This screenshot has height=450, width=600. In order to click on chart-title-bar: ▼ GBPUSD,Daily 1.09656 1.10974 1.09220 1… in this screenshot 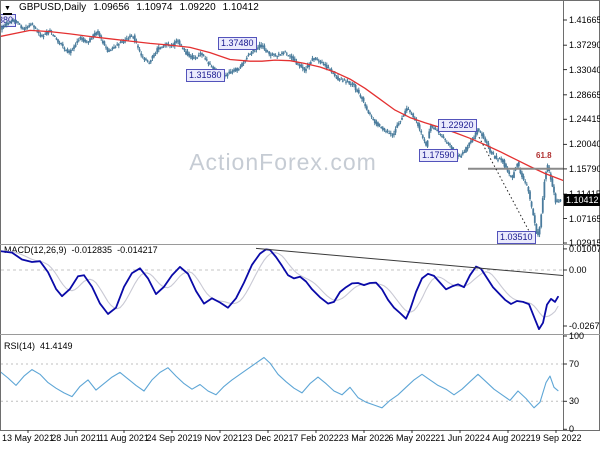, I will do `click(131, 8)`.